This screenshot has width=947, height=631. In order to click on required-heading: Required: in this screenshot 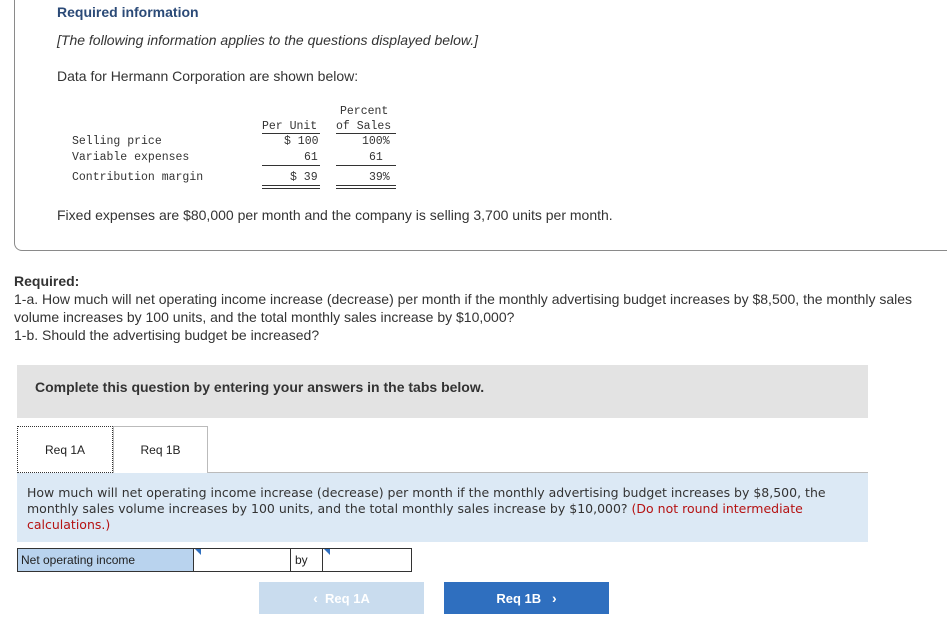, I will do `click(47, 281)`.